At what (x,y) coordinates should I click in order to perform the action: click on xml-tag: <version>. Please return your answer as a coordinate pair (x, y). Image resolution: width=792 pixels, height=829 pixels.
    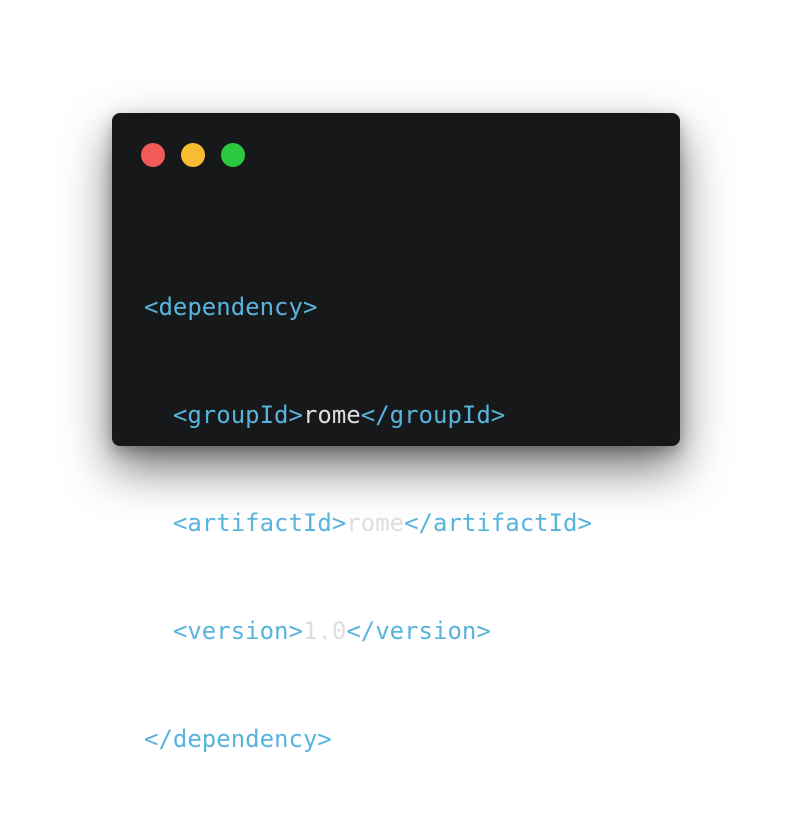
    Looking at the image, I should click on (237, 631).